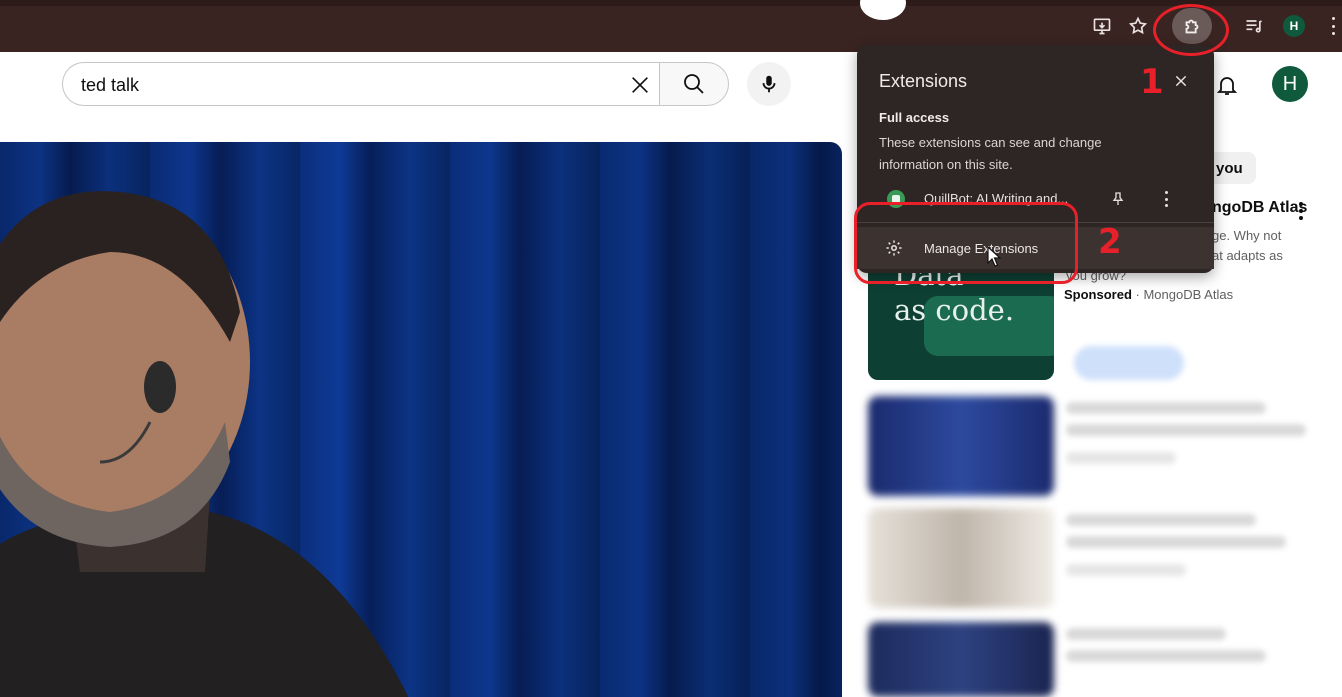 The height and width of the screenshot is (697, 1342). What do you see at coordinates (1138, 26) in the screenshot?
I see `bookmark-star-icon` at bounding box center [1138, 26].